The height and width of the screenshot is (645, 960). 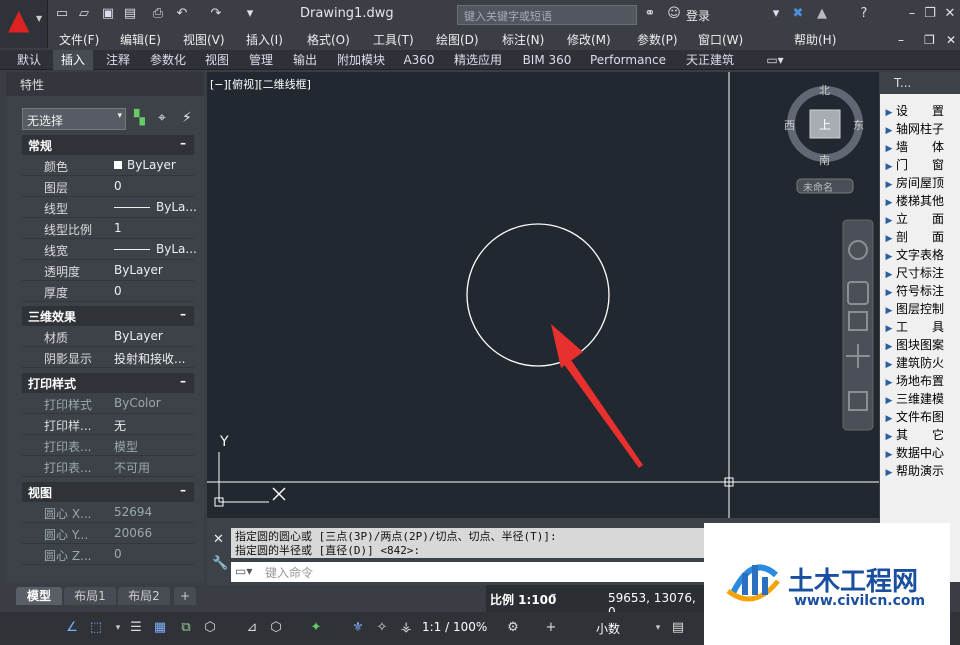 I want to click on tab-addins: 附加模块, so click(x=361, y=60).